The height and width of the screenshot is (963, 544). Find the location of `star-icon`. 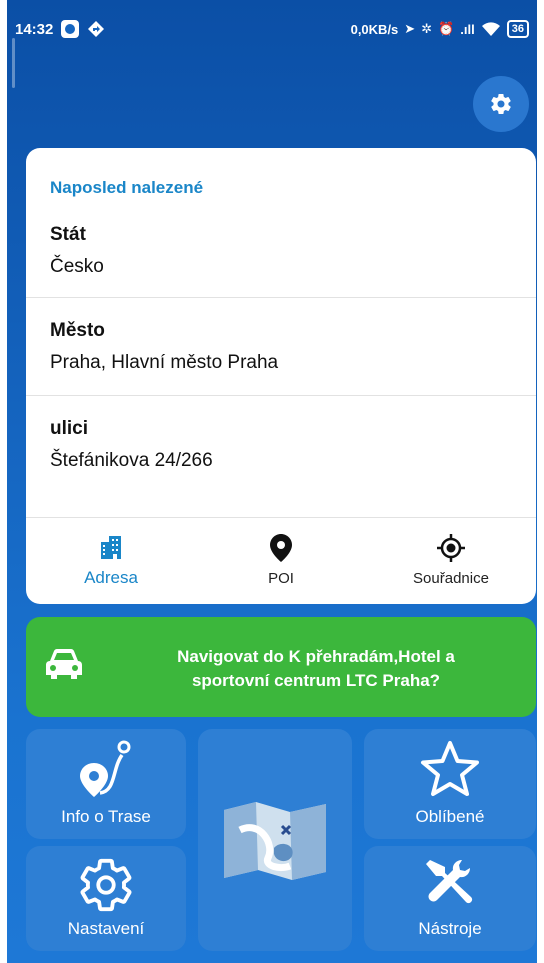

star-icon is located at coordinates (450, 768).